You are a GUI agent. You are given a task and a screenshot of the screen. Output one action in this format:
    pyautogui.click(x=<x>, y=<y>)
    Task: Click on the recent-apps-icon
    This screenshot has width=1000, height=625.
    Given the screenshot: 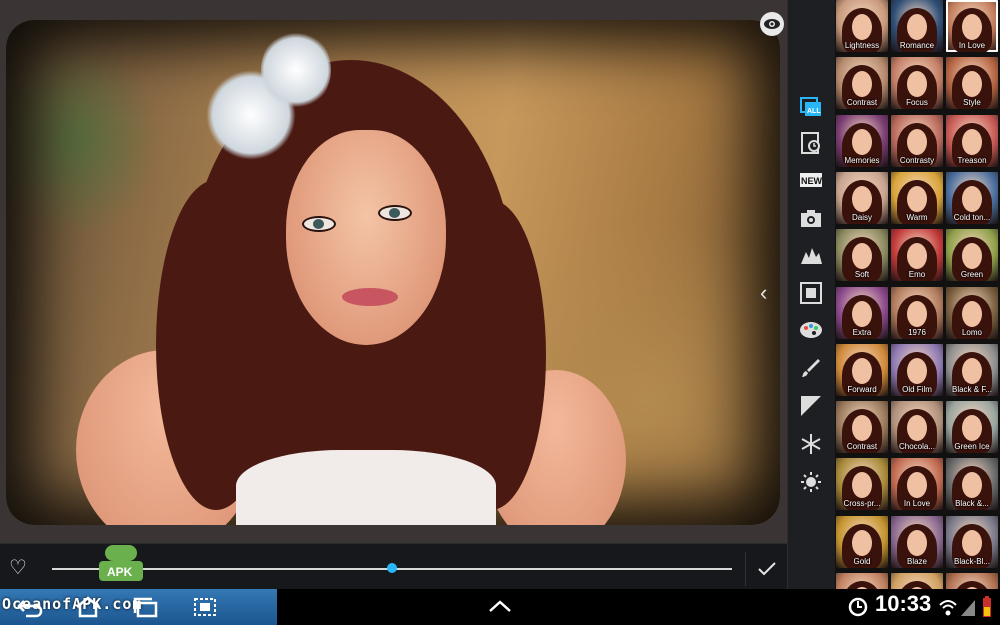 What is the action you would take?
    pyautogui.click(x=146, y=607)
    